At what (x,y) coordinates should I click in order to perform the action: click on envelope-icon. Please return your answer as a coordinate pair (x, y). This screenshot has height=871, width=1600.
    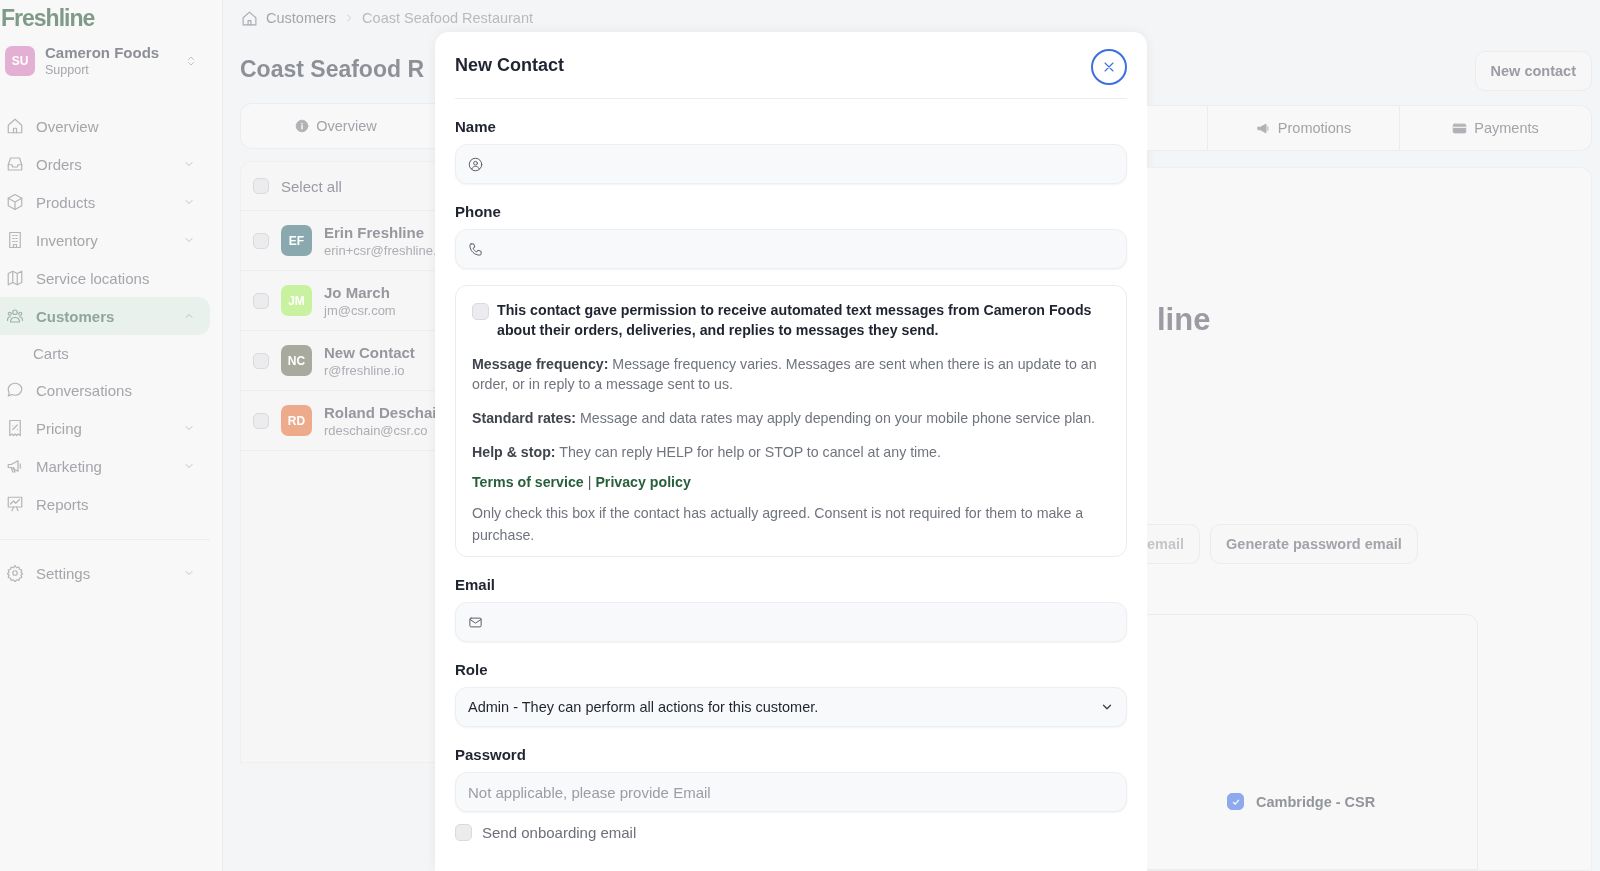
    Looking at the image, I should click on (475, 622).